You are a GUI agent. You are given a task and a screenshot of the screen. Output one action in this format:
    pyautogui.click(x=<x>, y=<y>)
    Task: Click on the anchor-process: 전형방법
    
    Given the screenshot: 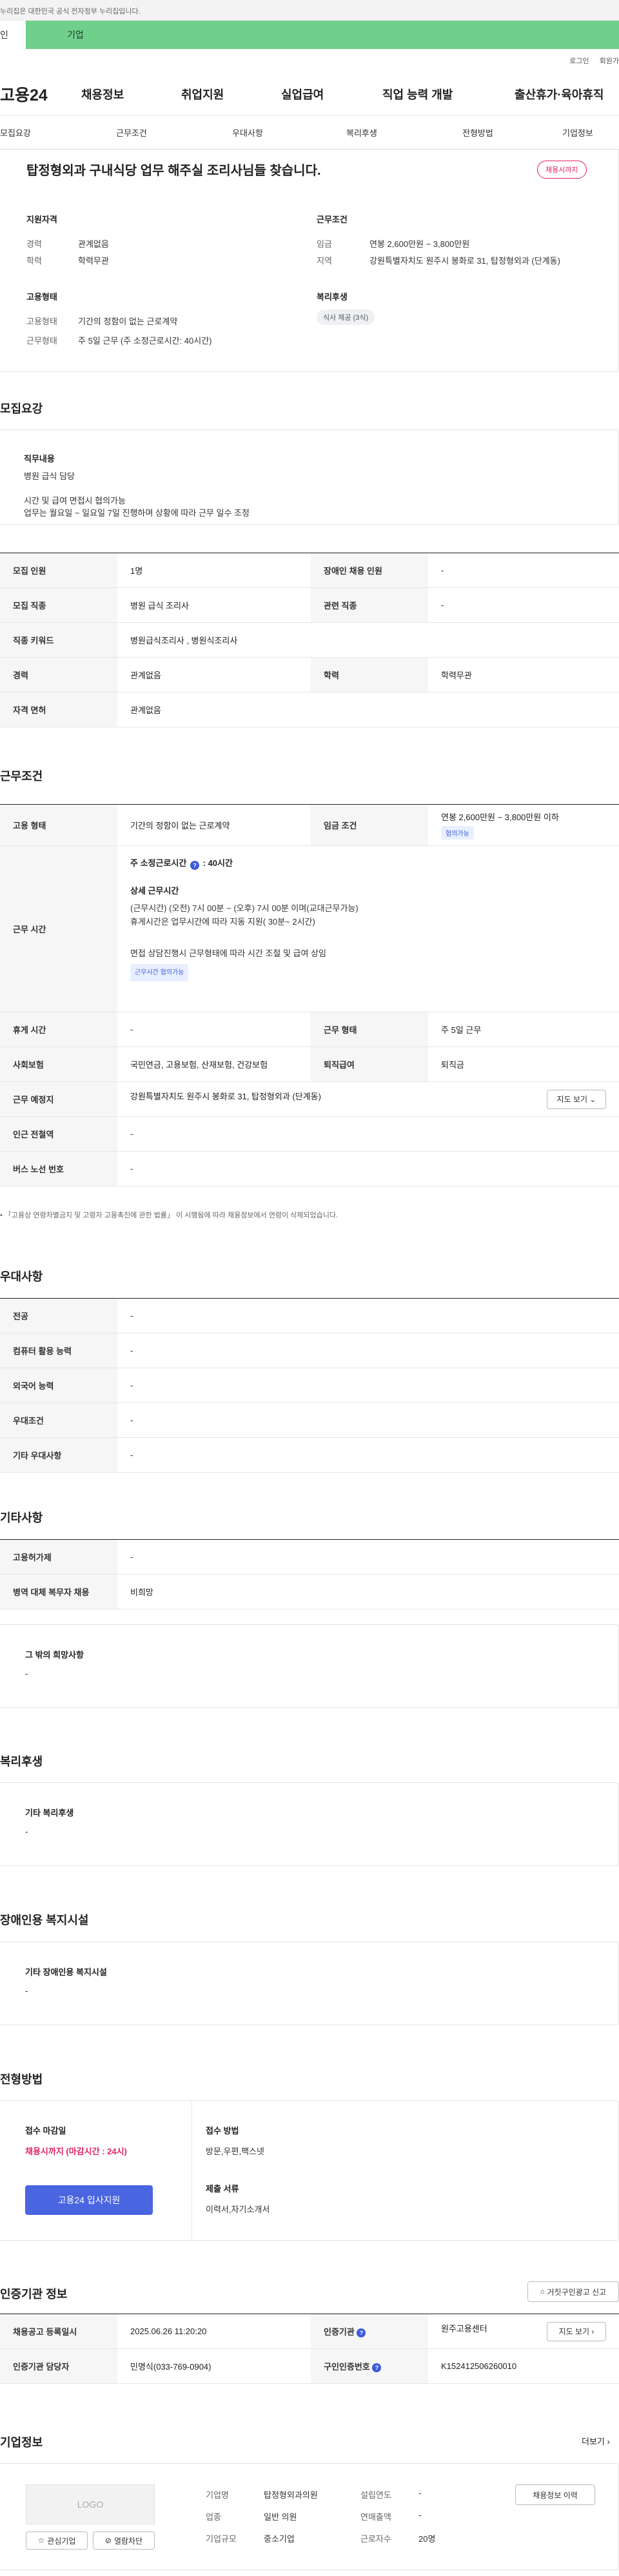 What is the action you would take?
    pyautogui.click(x=512, y=132)
    